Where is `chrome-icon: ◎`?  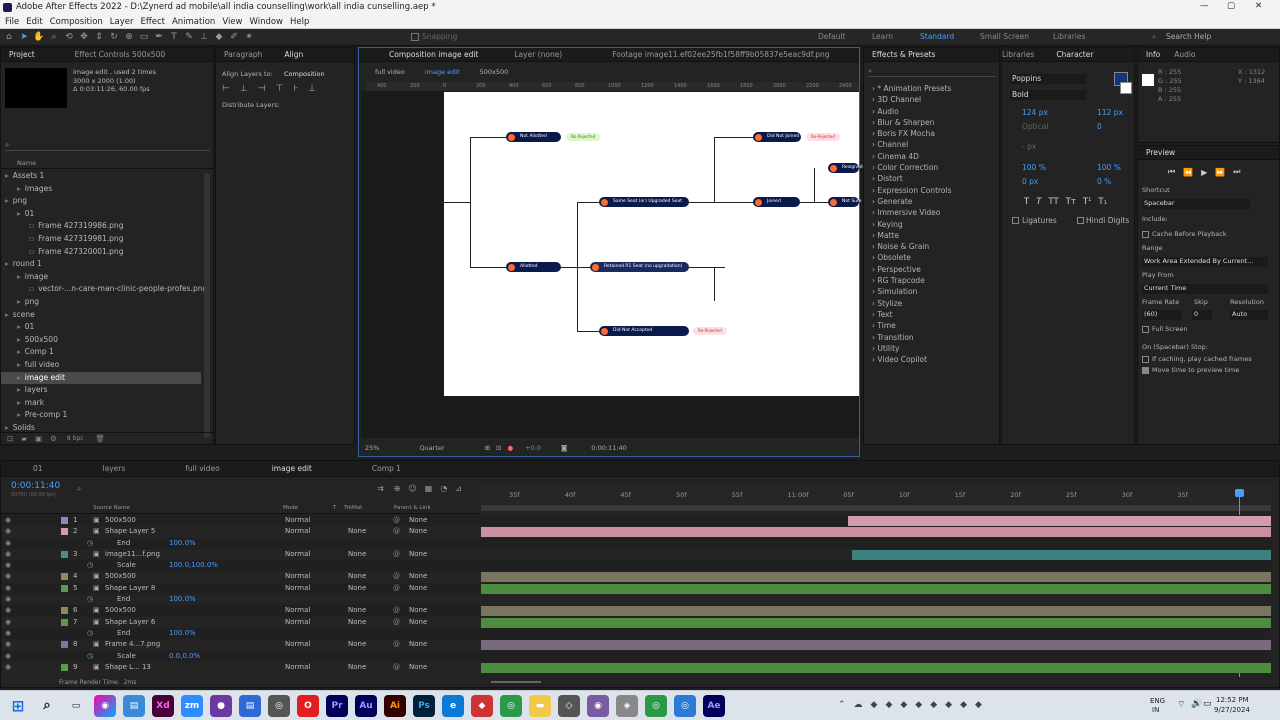
chrome-icon: ◎ is located at coordinates (511, 705).